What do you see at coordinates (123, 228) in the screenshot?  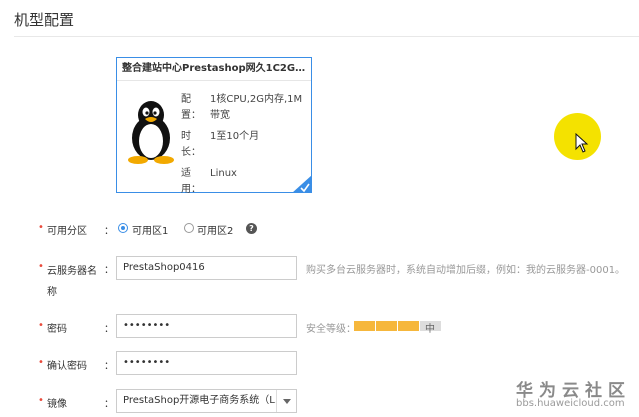 I see `zone-1-radio` at bounding box center [123, 228].